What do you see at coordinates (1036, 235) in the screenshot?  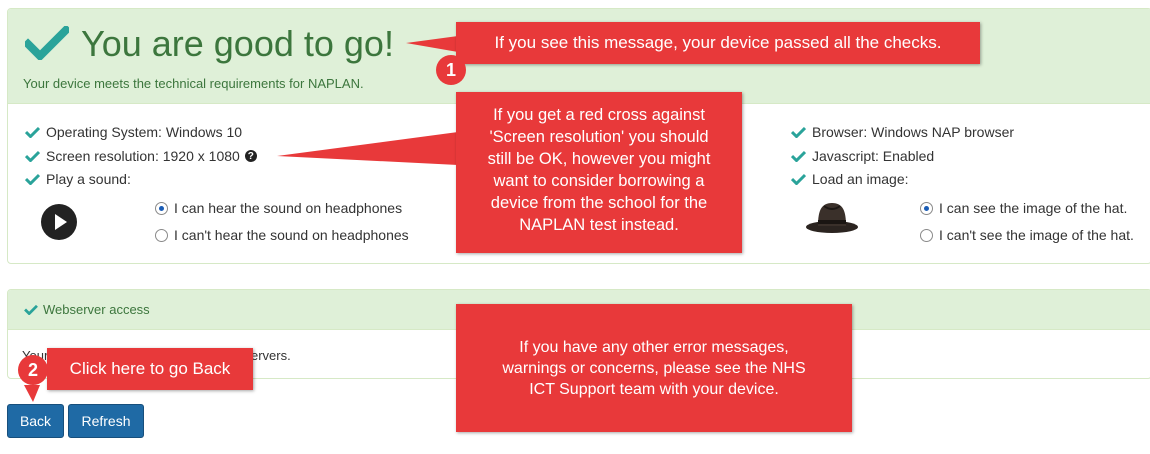 I see `image-option-no-label: I can't see the image of the hat.` at bounding box center [1036, 235].